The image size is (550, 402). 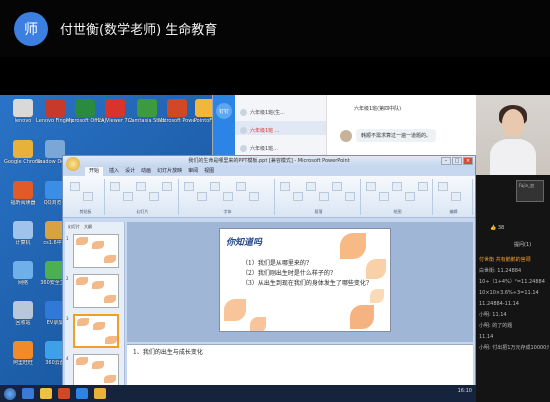 What do you see at coordinates (496, 326) in the screenshot?
I see `chat-feed-line: 小明: 的了的题` at bounding box center [496, 326].